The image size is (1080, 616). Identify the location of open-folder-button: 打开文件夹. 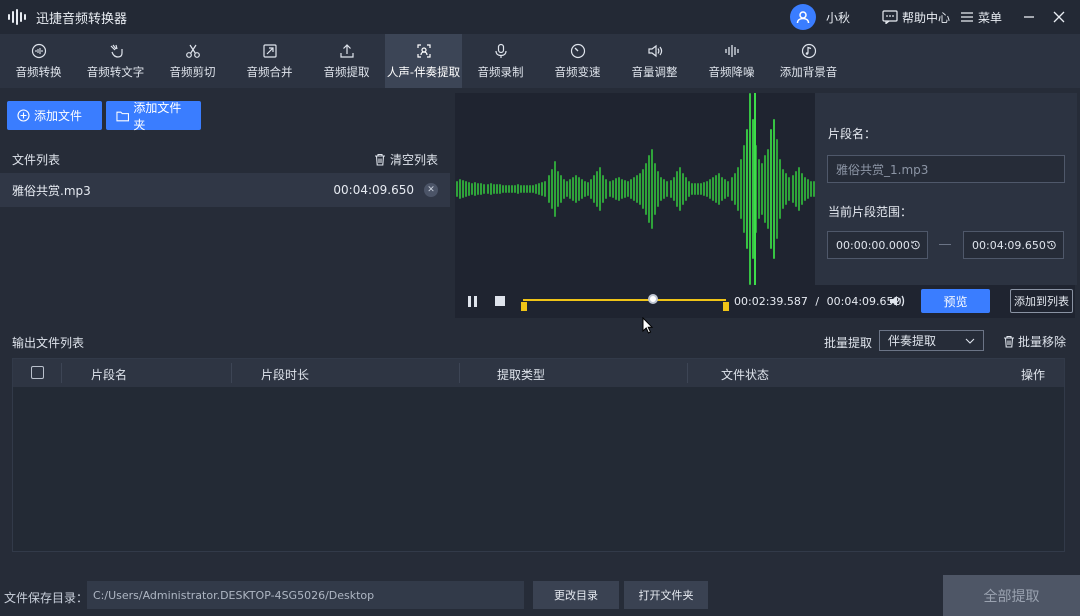
(666, 595).